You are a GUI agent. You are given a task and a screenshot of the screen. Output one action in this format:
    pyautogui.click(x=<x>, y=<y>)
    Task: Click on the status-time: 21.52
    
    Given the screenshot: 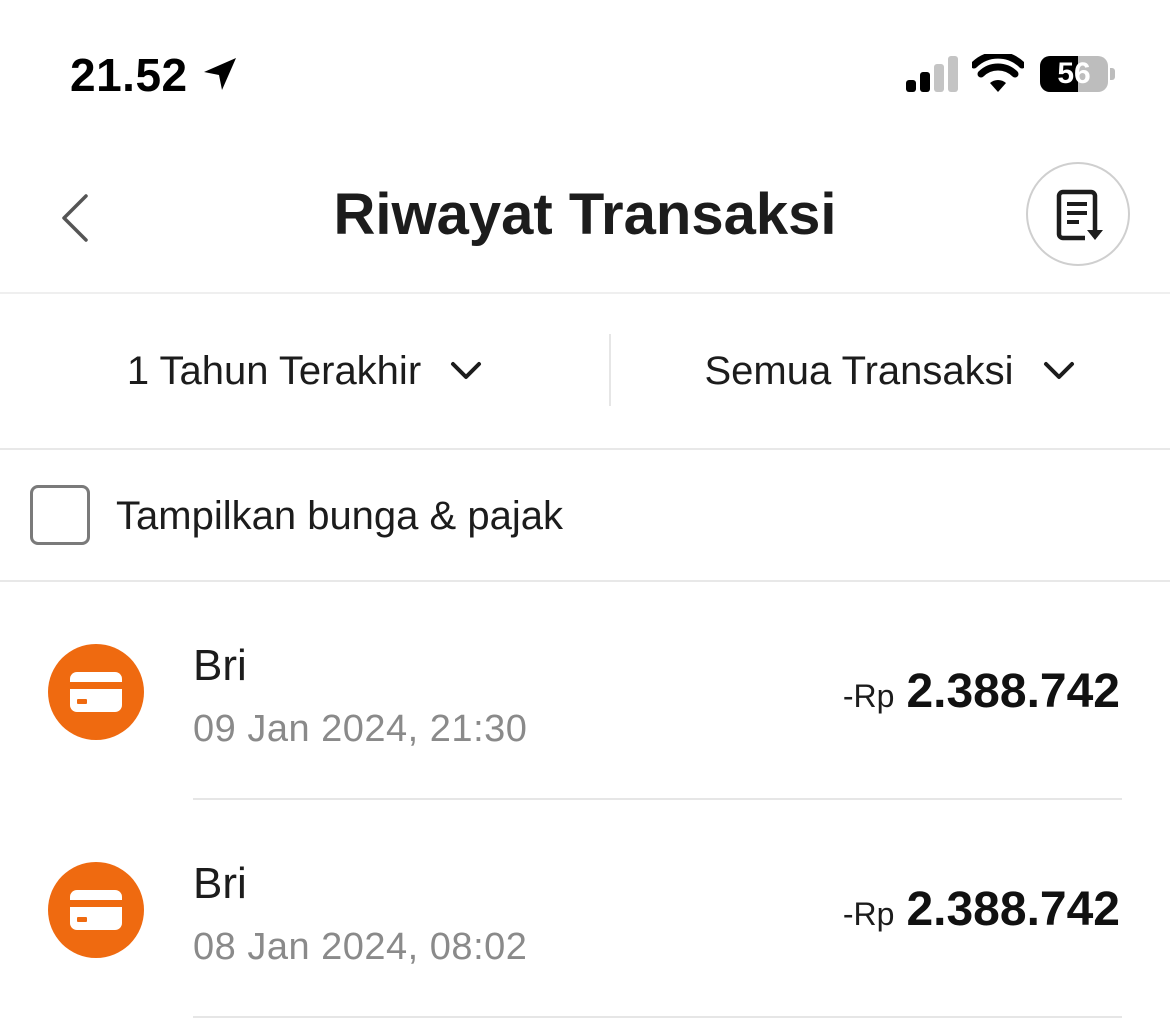 What is the action you would take?
    pyautogui.click(x=129, y=75)
    